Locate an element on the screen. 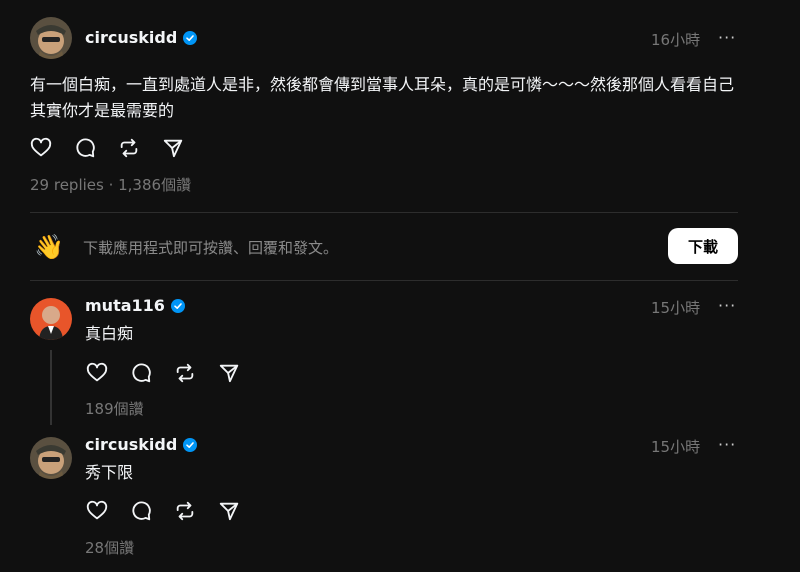 The height and width of the screenshot is (572, 800). reply-stats: 28個讚 is located at coordinates (109, 547).